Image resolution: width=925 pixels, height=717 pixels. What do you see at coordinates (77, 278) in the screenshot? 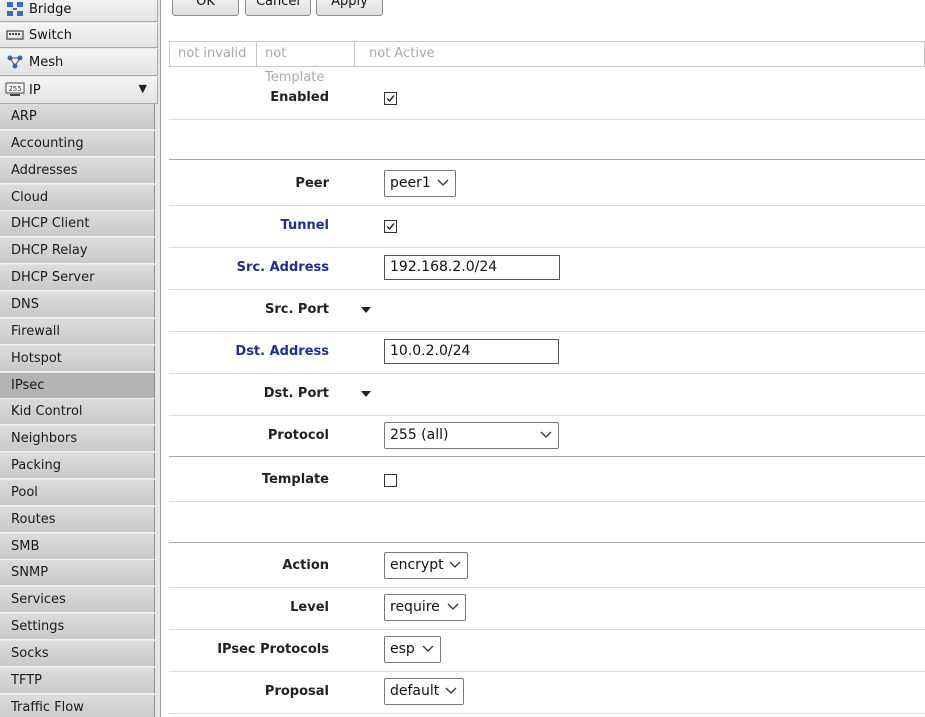
I see `sidebar-item-dhcp-server: DHCP Server` at bounding box center [77, 278].